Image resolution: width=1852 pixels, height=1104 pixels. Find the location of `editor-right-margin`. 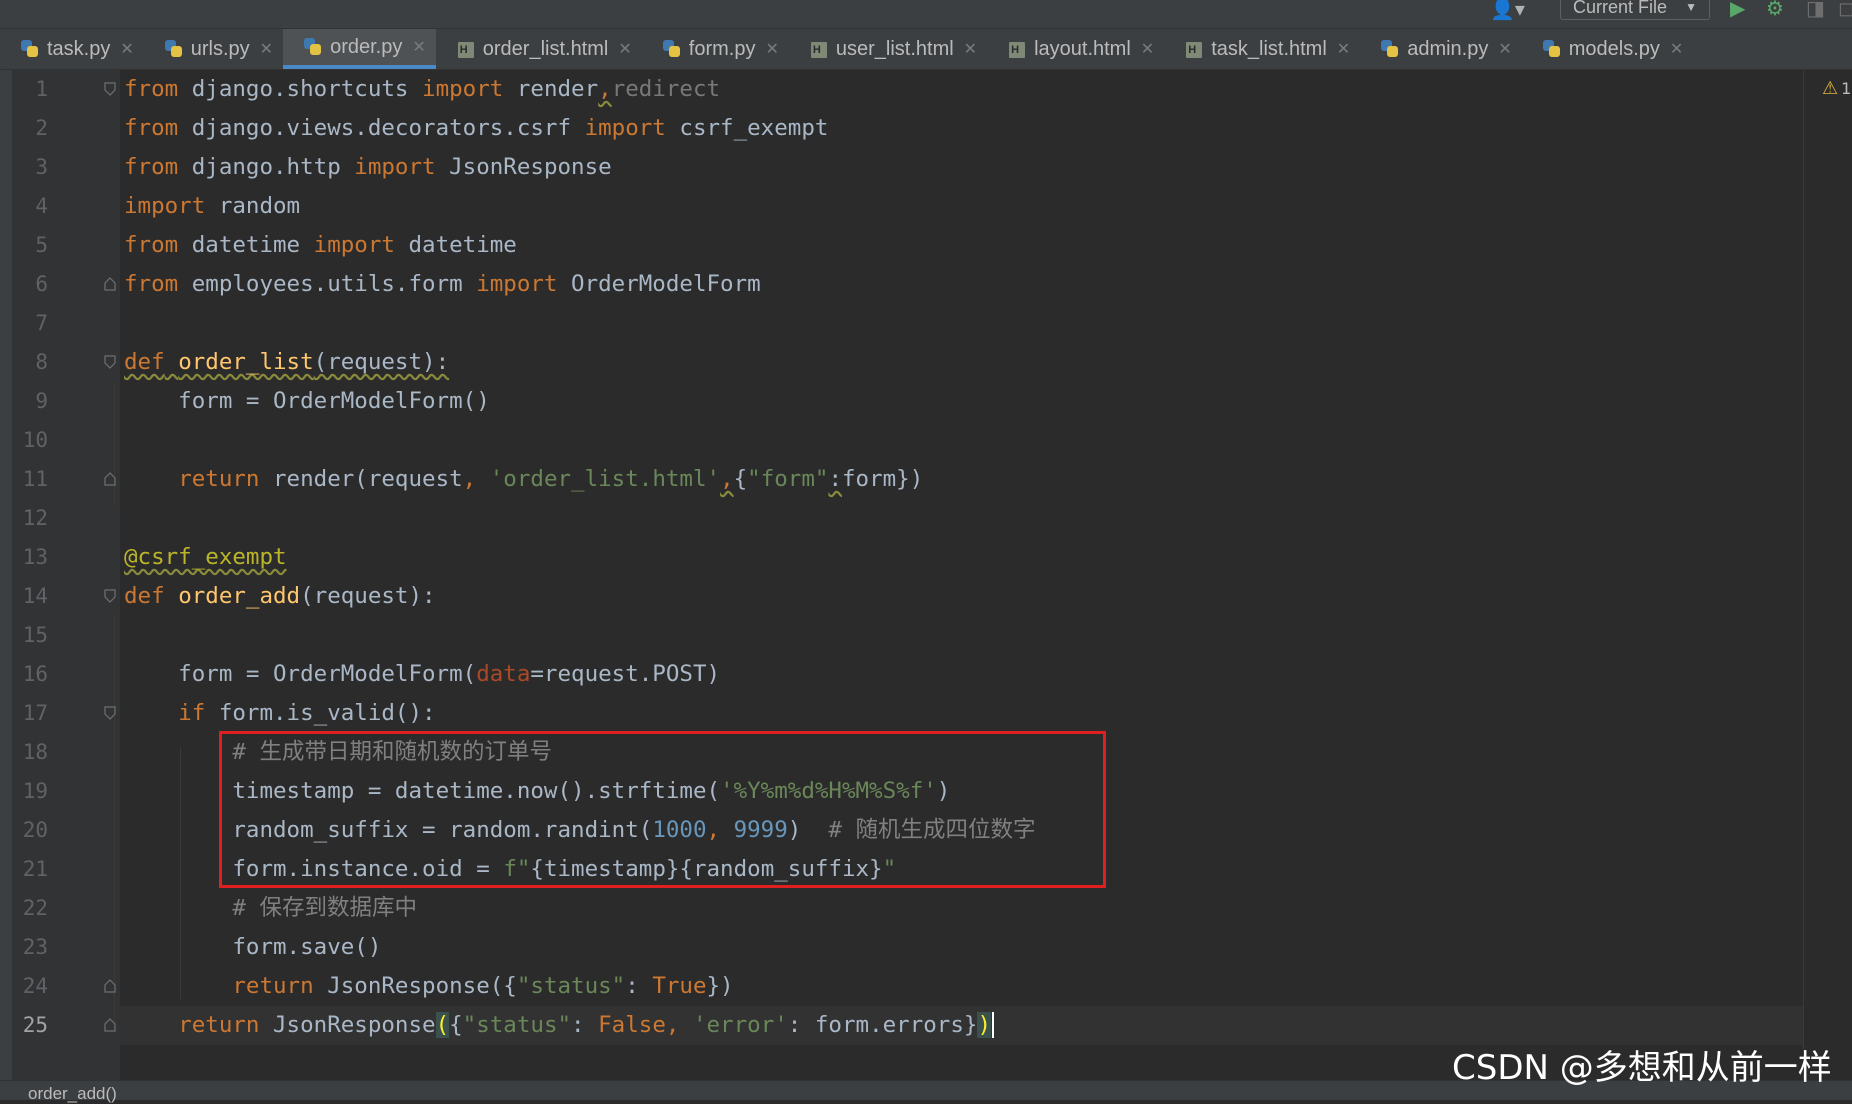

editor-right-margin is located at coordinates (1803, 575).